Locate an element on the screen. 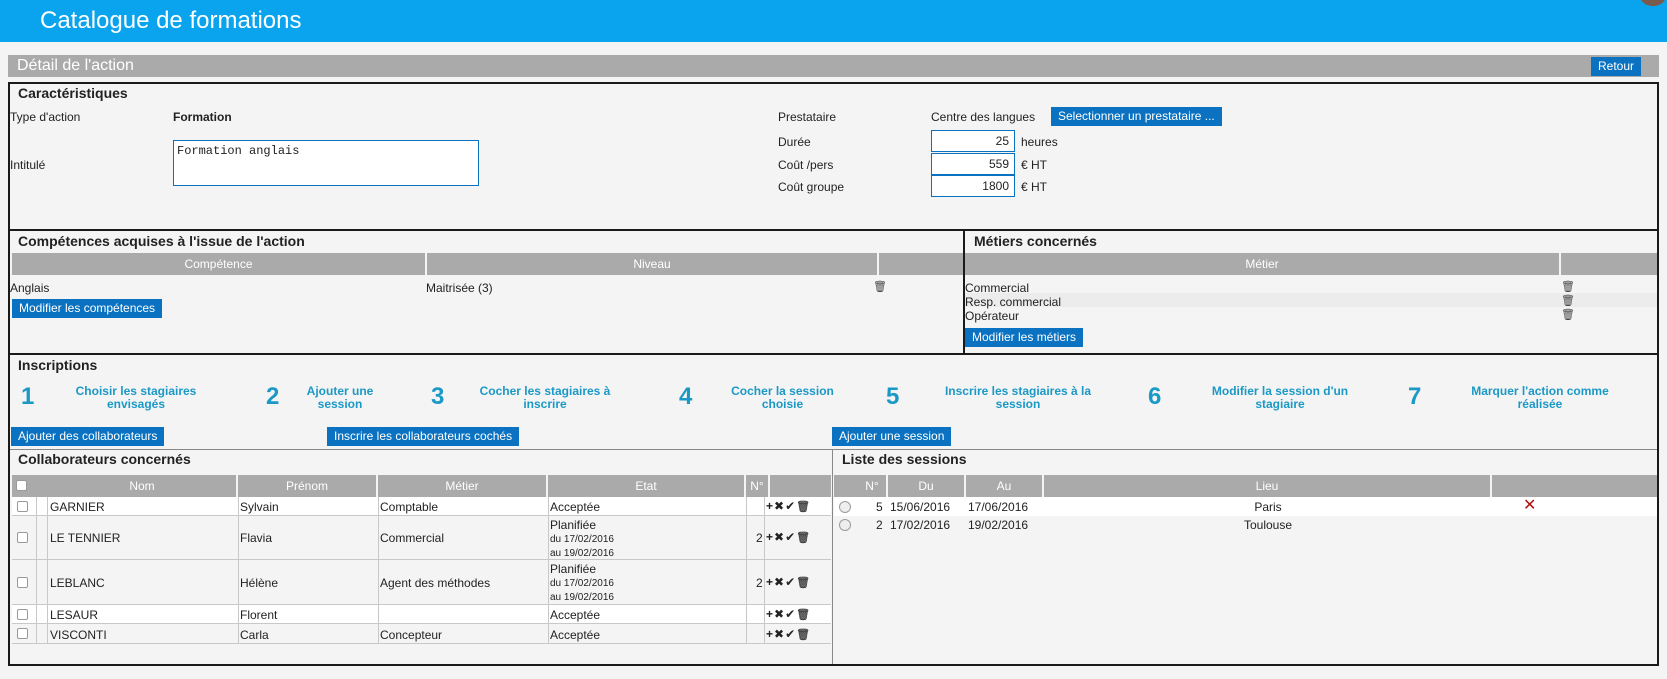 The height and width of the screenshot is (679, 1667). provider-value: Centre des langues is located at coordinates (983, 117).